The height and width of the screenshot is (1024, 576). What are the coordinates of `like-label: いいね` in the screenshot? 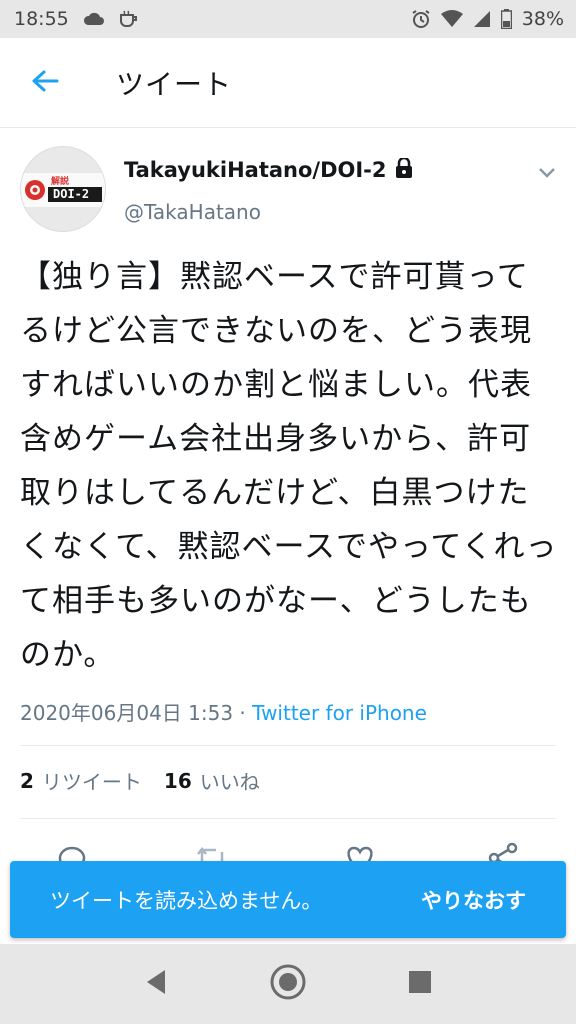 It's located at (230, 780).